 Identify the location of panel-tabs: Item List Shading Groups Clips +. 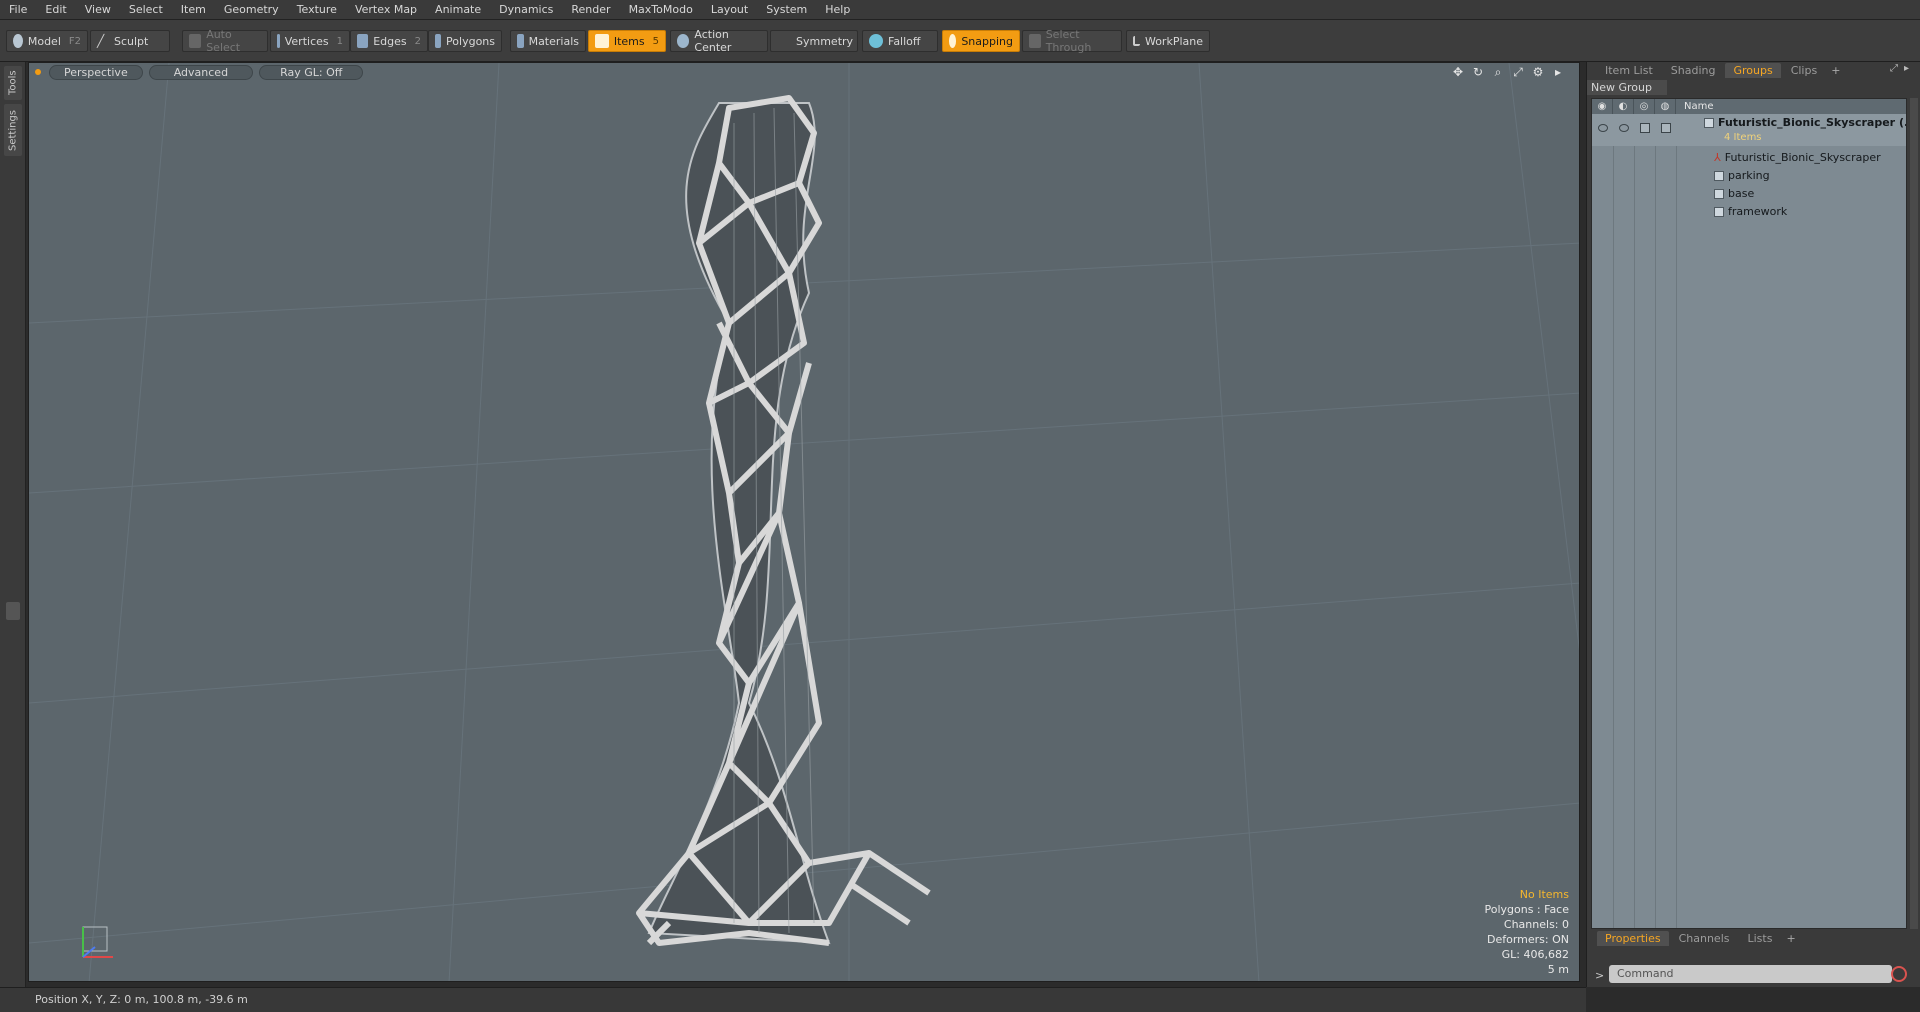
(1715, 70).